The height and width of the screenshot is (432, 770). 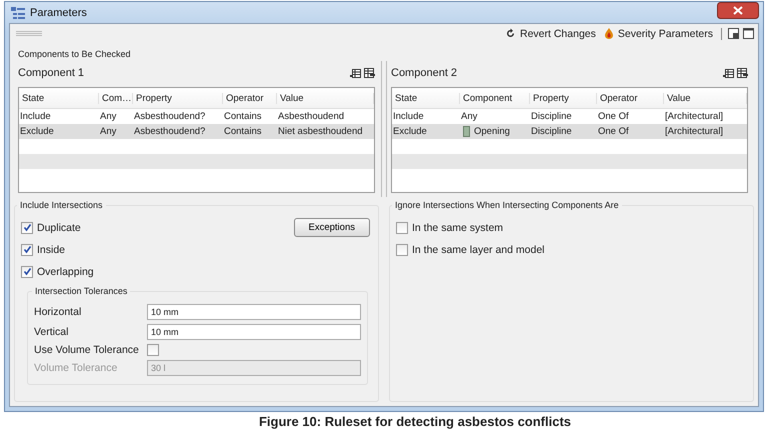 I want to click on maximize-icon, so click(x=748, y=33).